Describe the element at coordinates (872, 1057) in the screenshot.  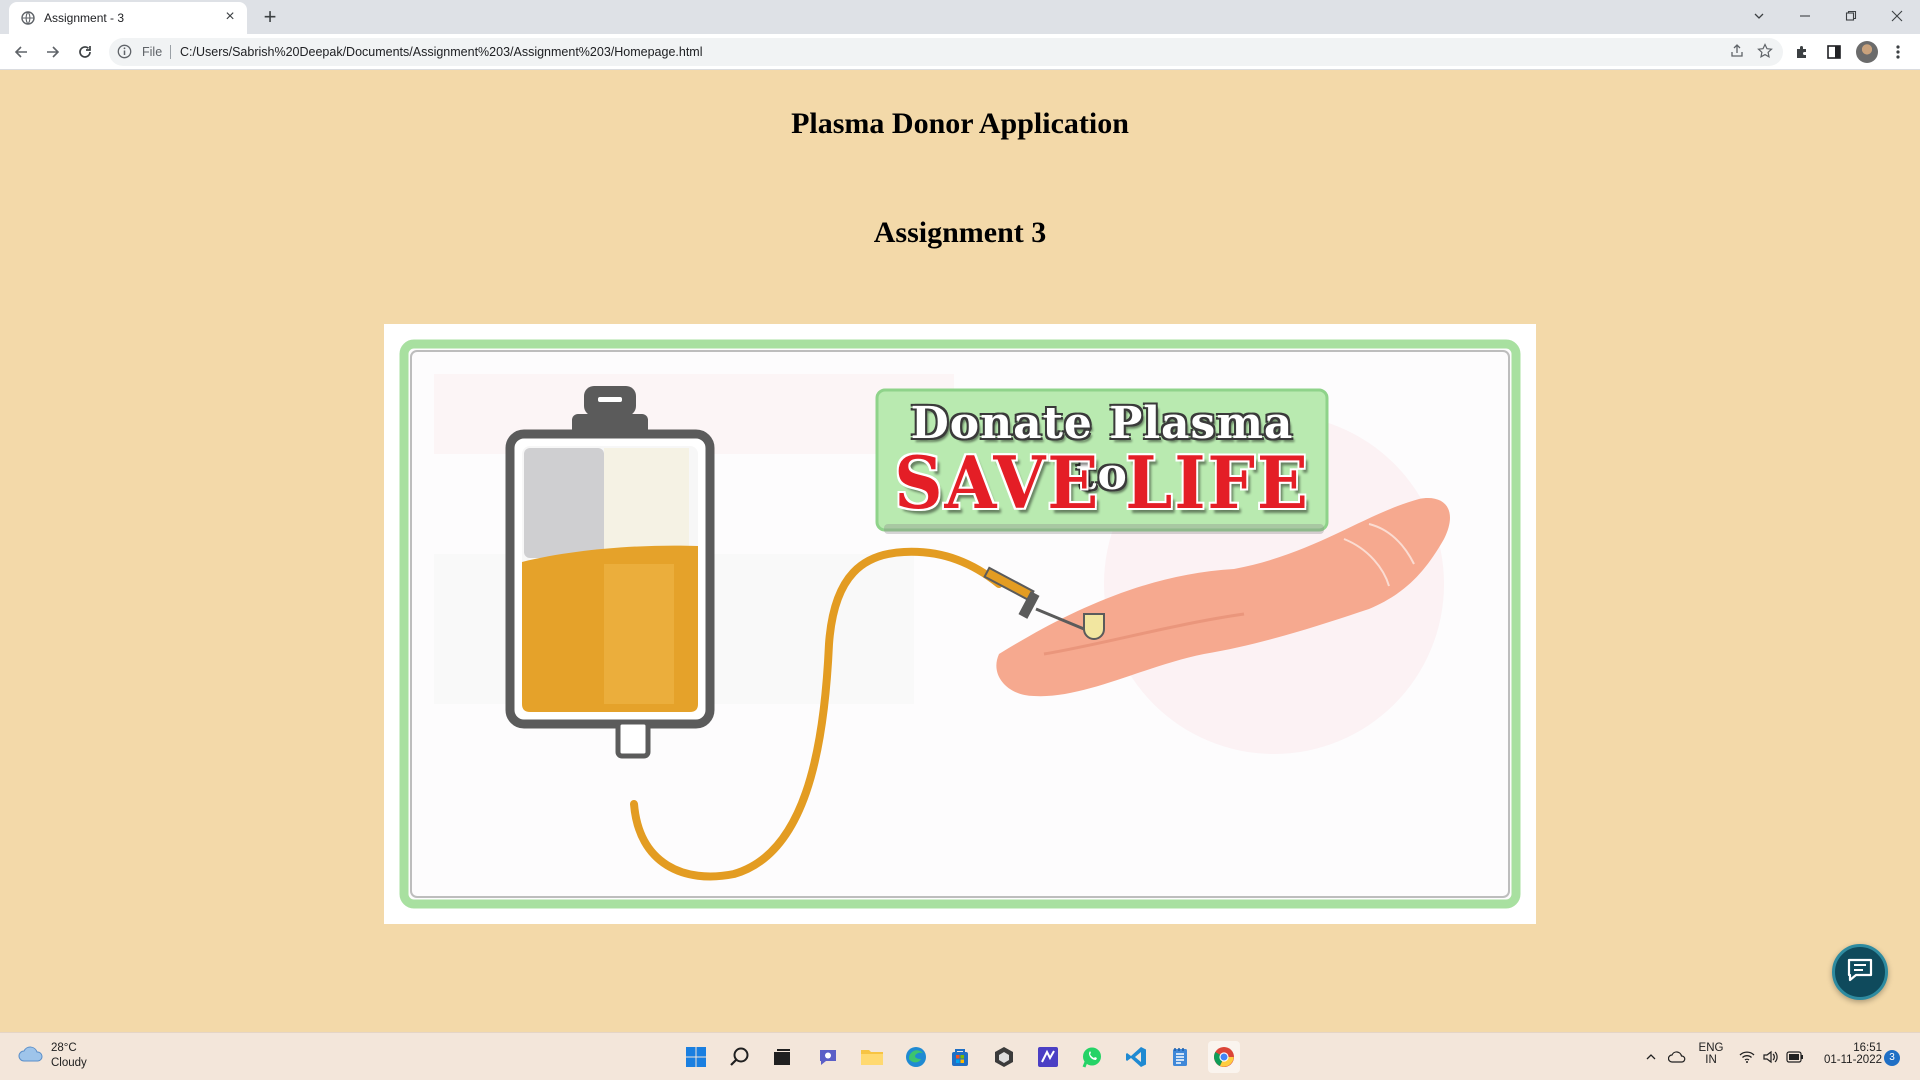
I see `file-explorer-icon` at that location.